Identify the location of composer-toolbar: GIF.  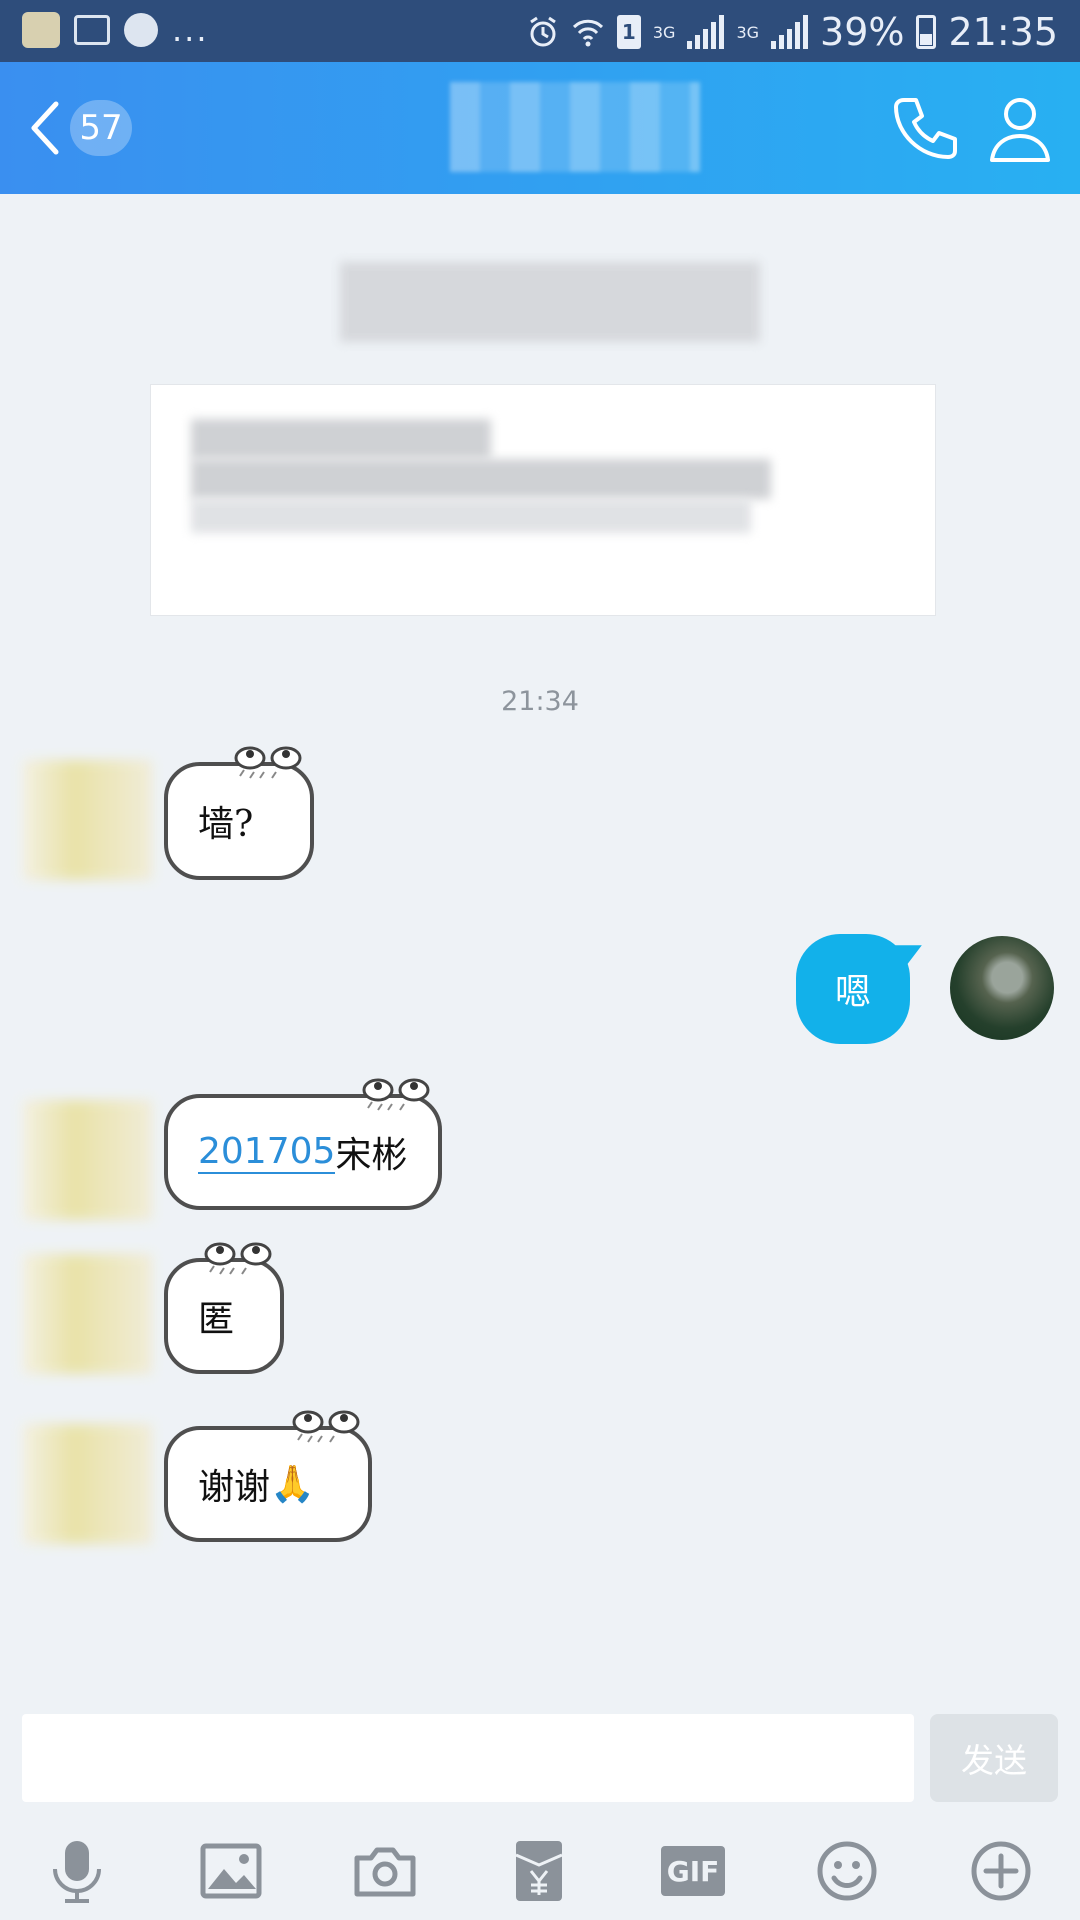
(540, 1870).